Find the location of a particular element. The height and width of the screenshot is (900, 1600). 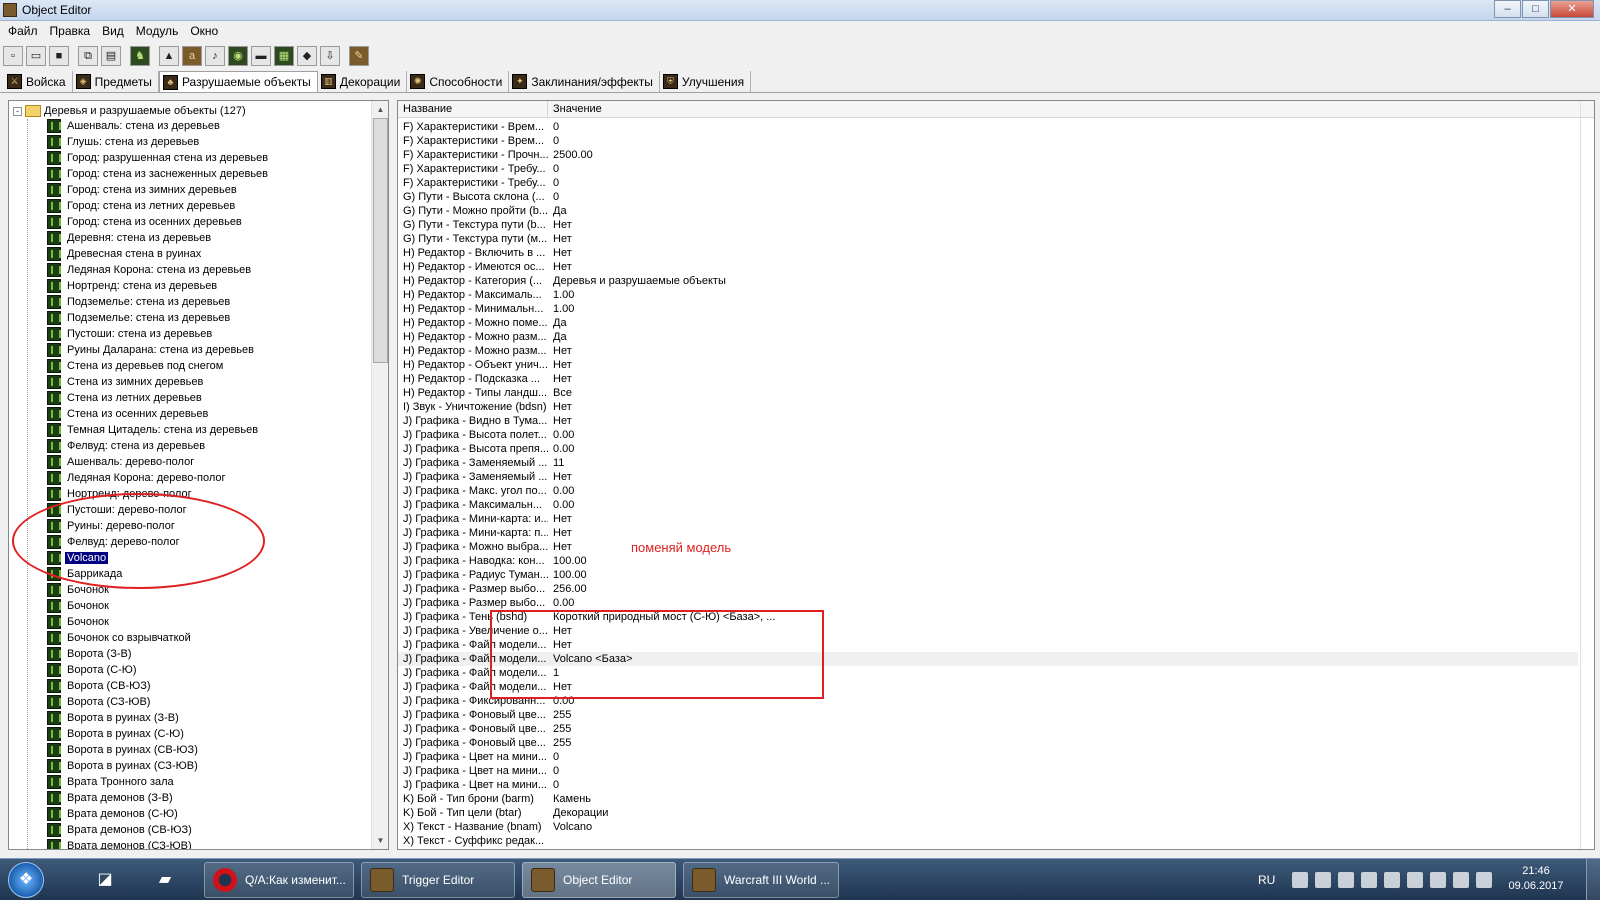

network-icon is located at coordinates (1300, 880).